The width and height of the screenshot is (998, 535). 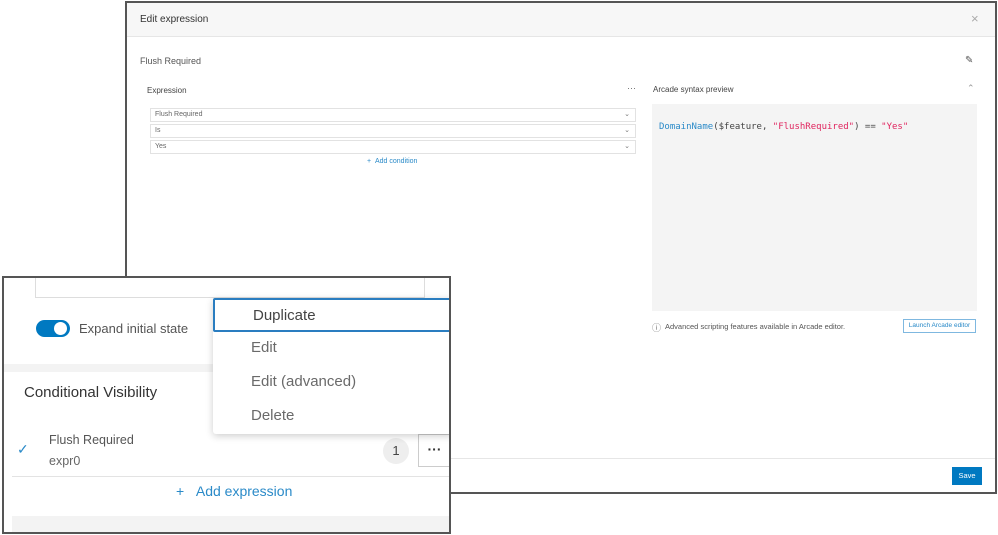 I want to click on item-context-menu: Duplicate Edit Edit (advanced) Delete, so click(x=331, y=366).